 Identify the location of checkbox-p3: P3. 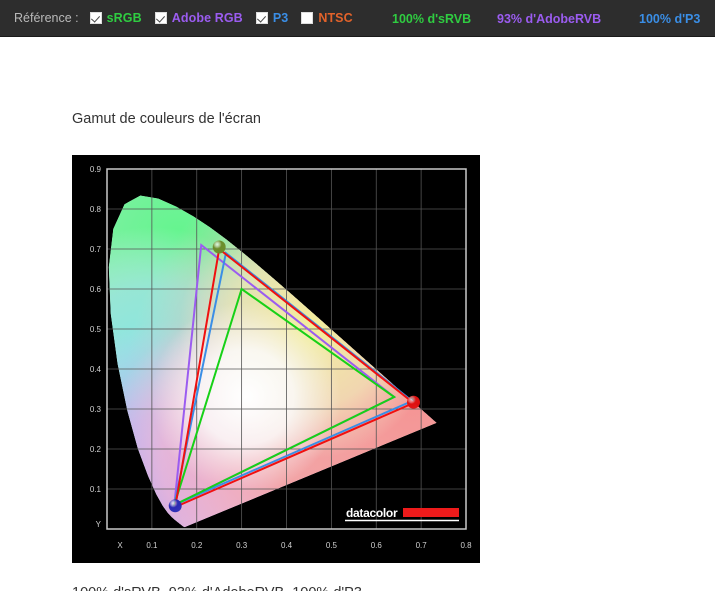
(272, 18).